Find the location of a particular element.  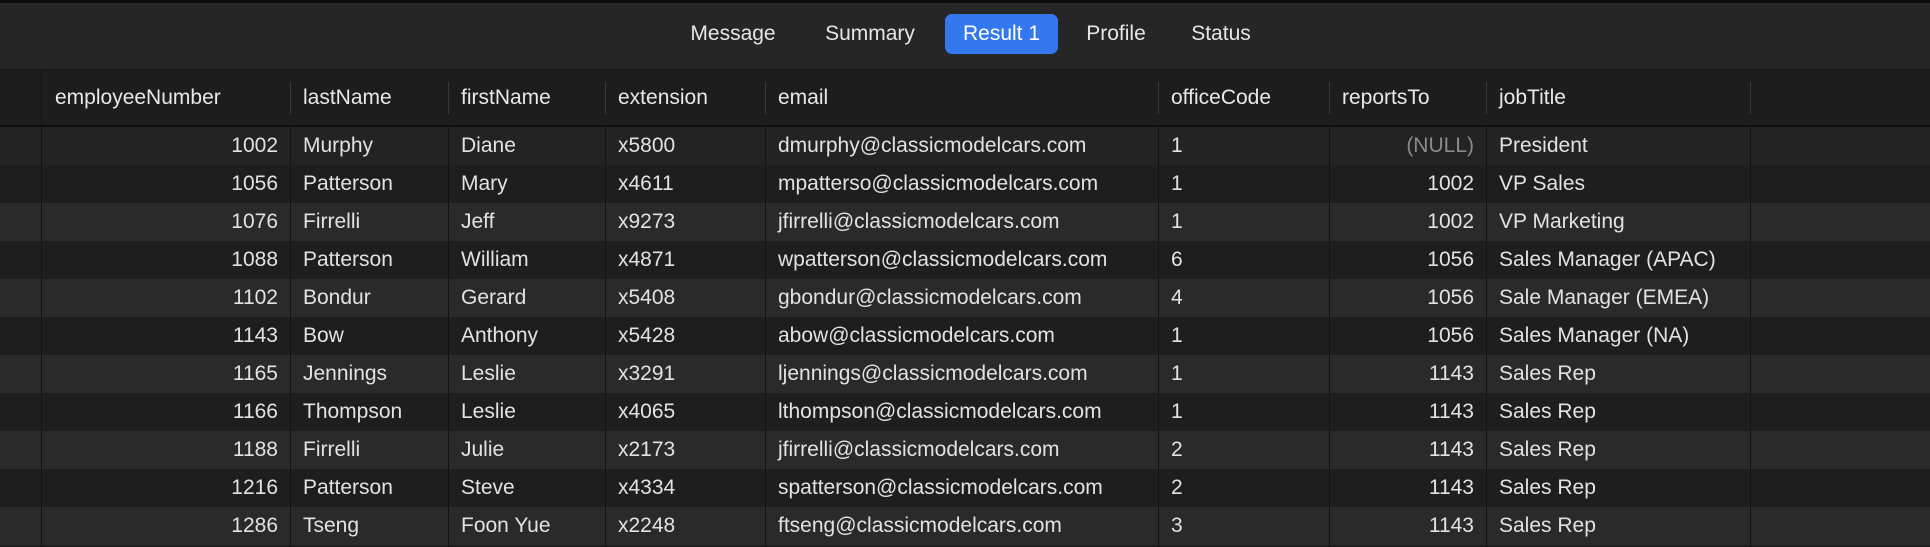

cell-reports-to: (NULL) is located at coordinates (1407, 146).